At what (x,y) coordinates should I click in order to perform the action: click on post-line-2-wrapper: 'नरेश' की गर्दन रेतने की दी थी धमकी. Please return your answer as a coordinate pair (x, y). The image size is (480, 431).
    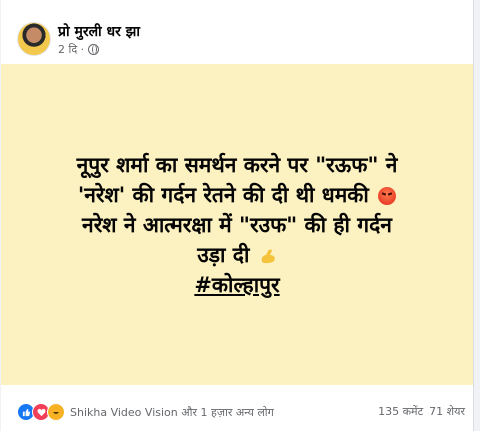
    Looking at the image, I should click on (237, 195).